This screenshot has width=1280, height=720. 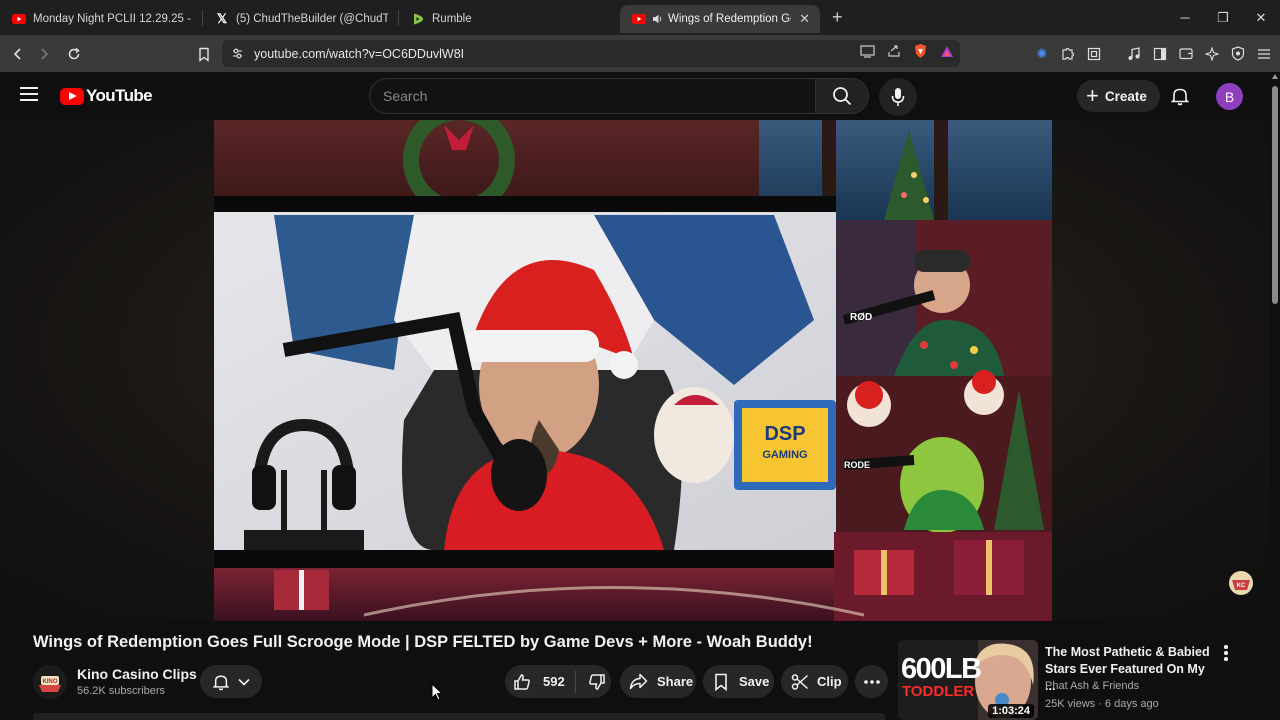 I want to click on dislike-button, so click(x=597, y=682).